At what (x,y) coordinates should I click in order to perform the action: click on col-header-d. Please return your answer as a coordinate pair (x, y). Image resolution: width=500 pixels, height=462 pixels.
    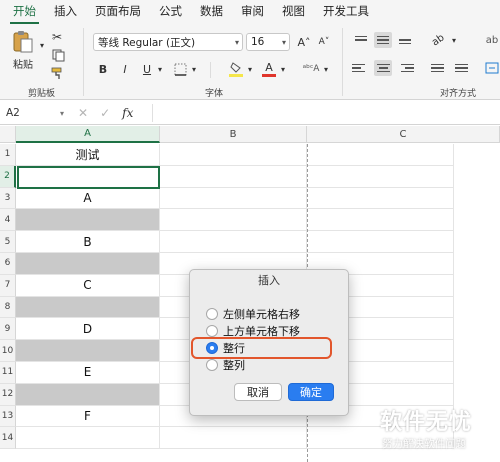
    Looking at the image, I should click on (477, 134).